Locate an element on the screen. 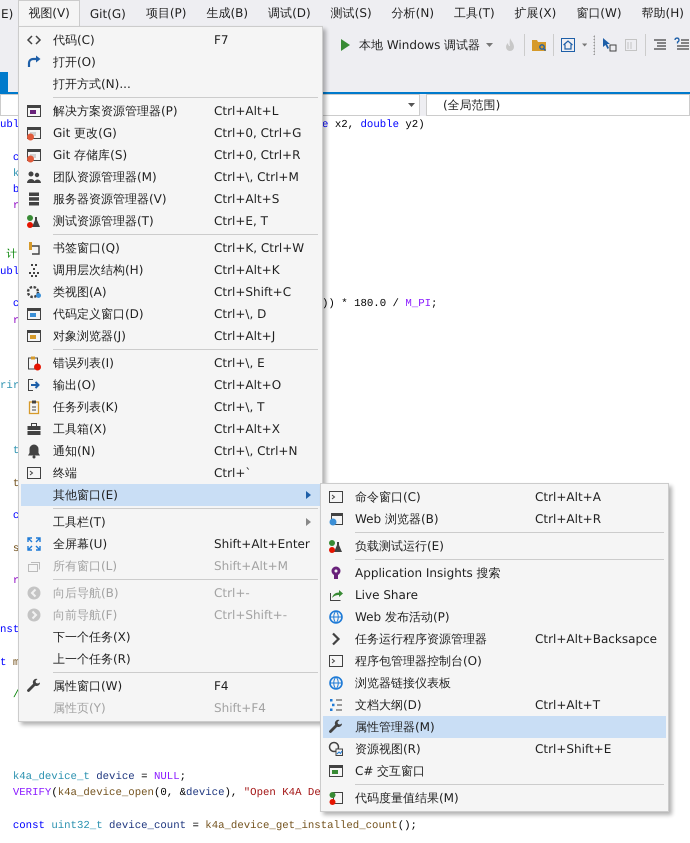 This screenshot has height=843, width=690. menu-item: 书签窗口(Q) Ctrl+K, Ctrl+W is located at coordinates (170, 248).